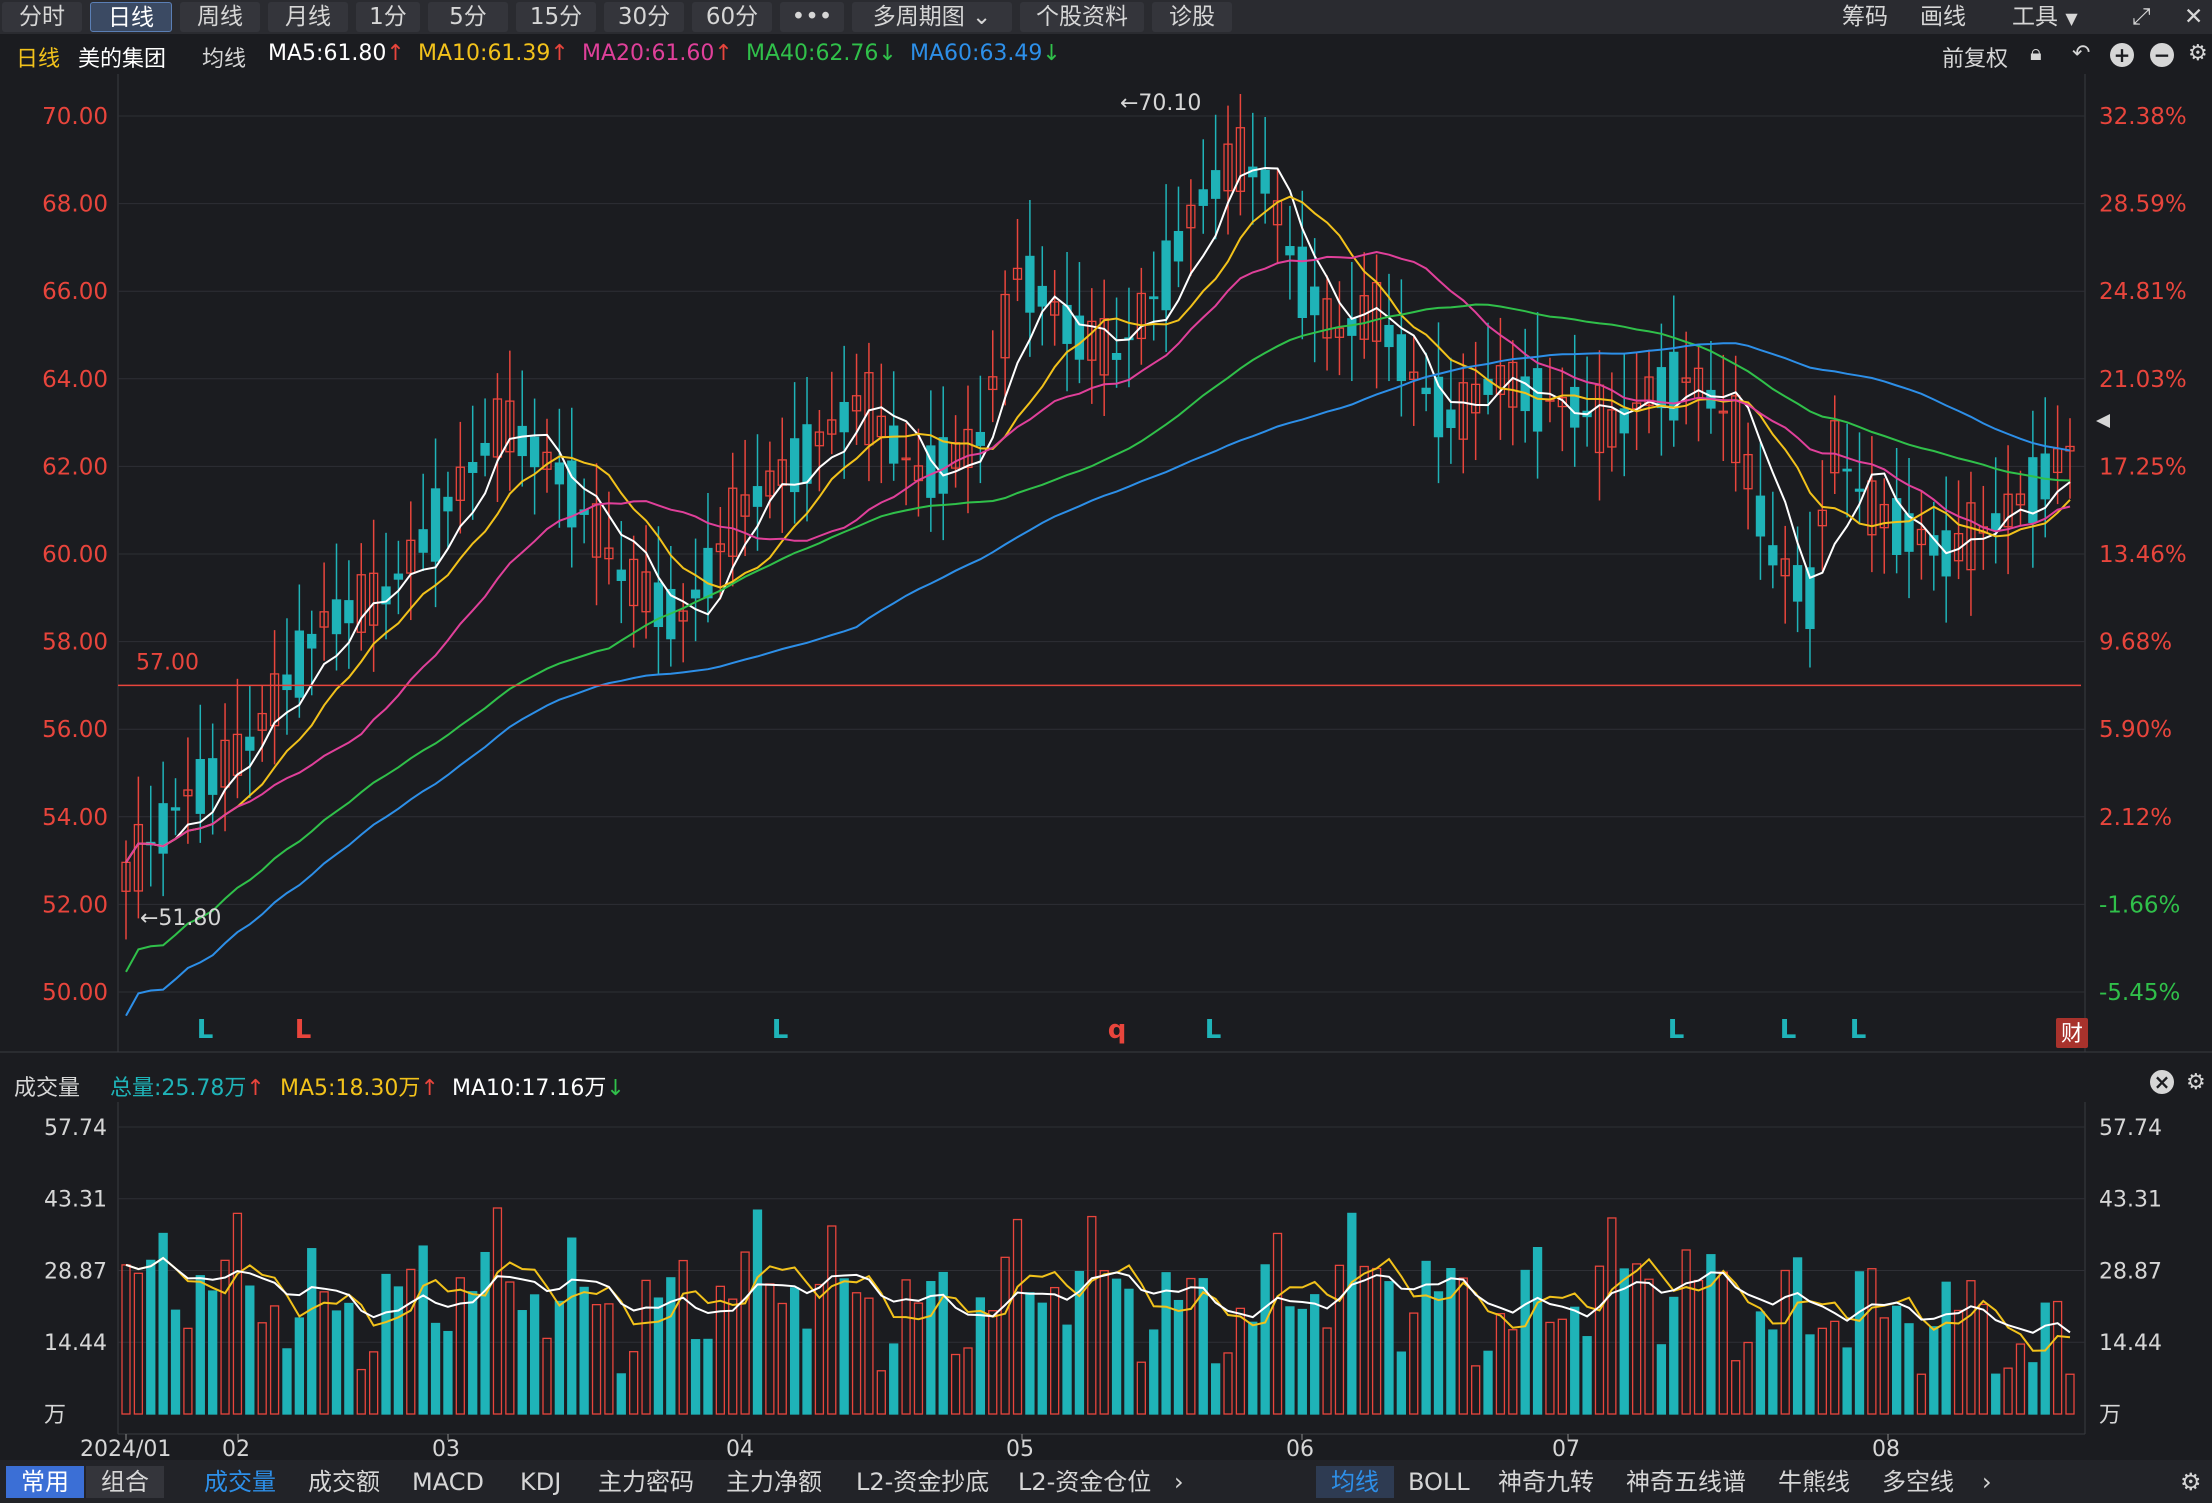 This screenshot has width=2212, height=1503. Describe the element at coordinates (1546, 1482) in the screenshot. I see `tab-magic-nine: 神奇九转` at that location.